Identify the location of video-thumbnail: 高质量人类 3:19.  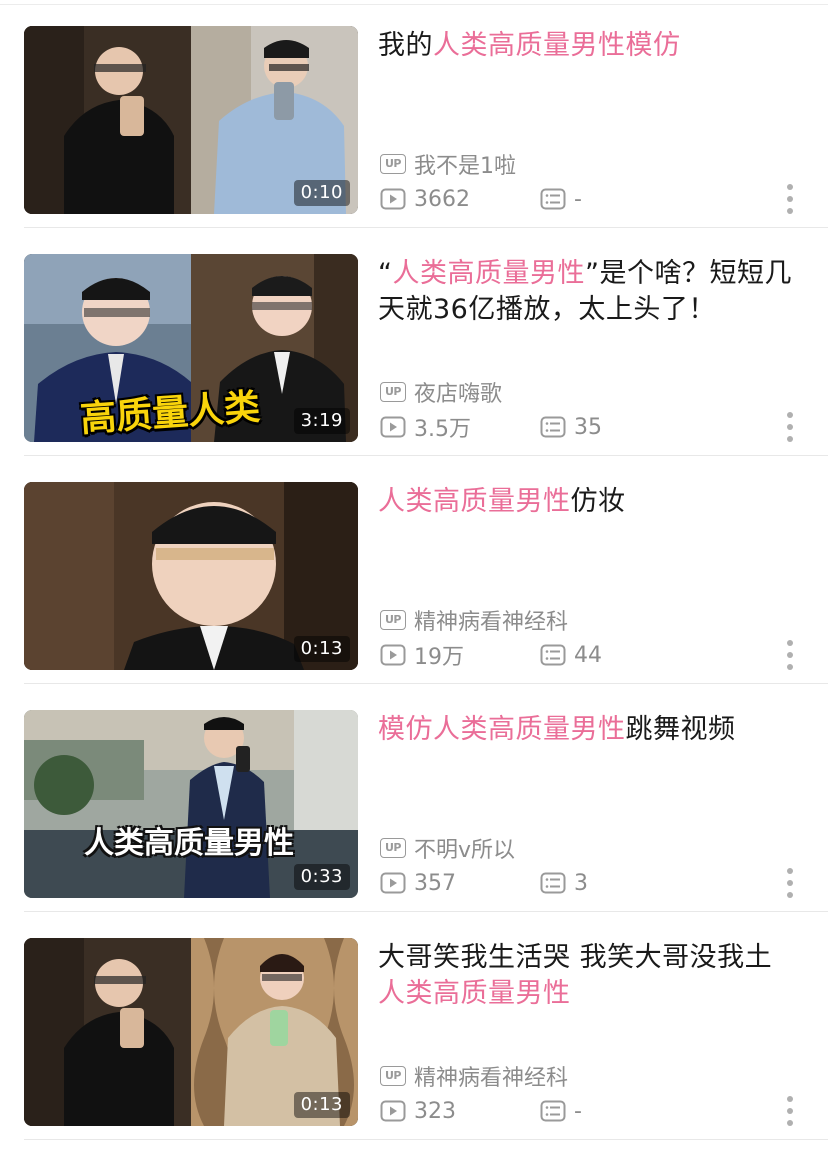
(191, 348).